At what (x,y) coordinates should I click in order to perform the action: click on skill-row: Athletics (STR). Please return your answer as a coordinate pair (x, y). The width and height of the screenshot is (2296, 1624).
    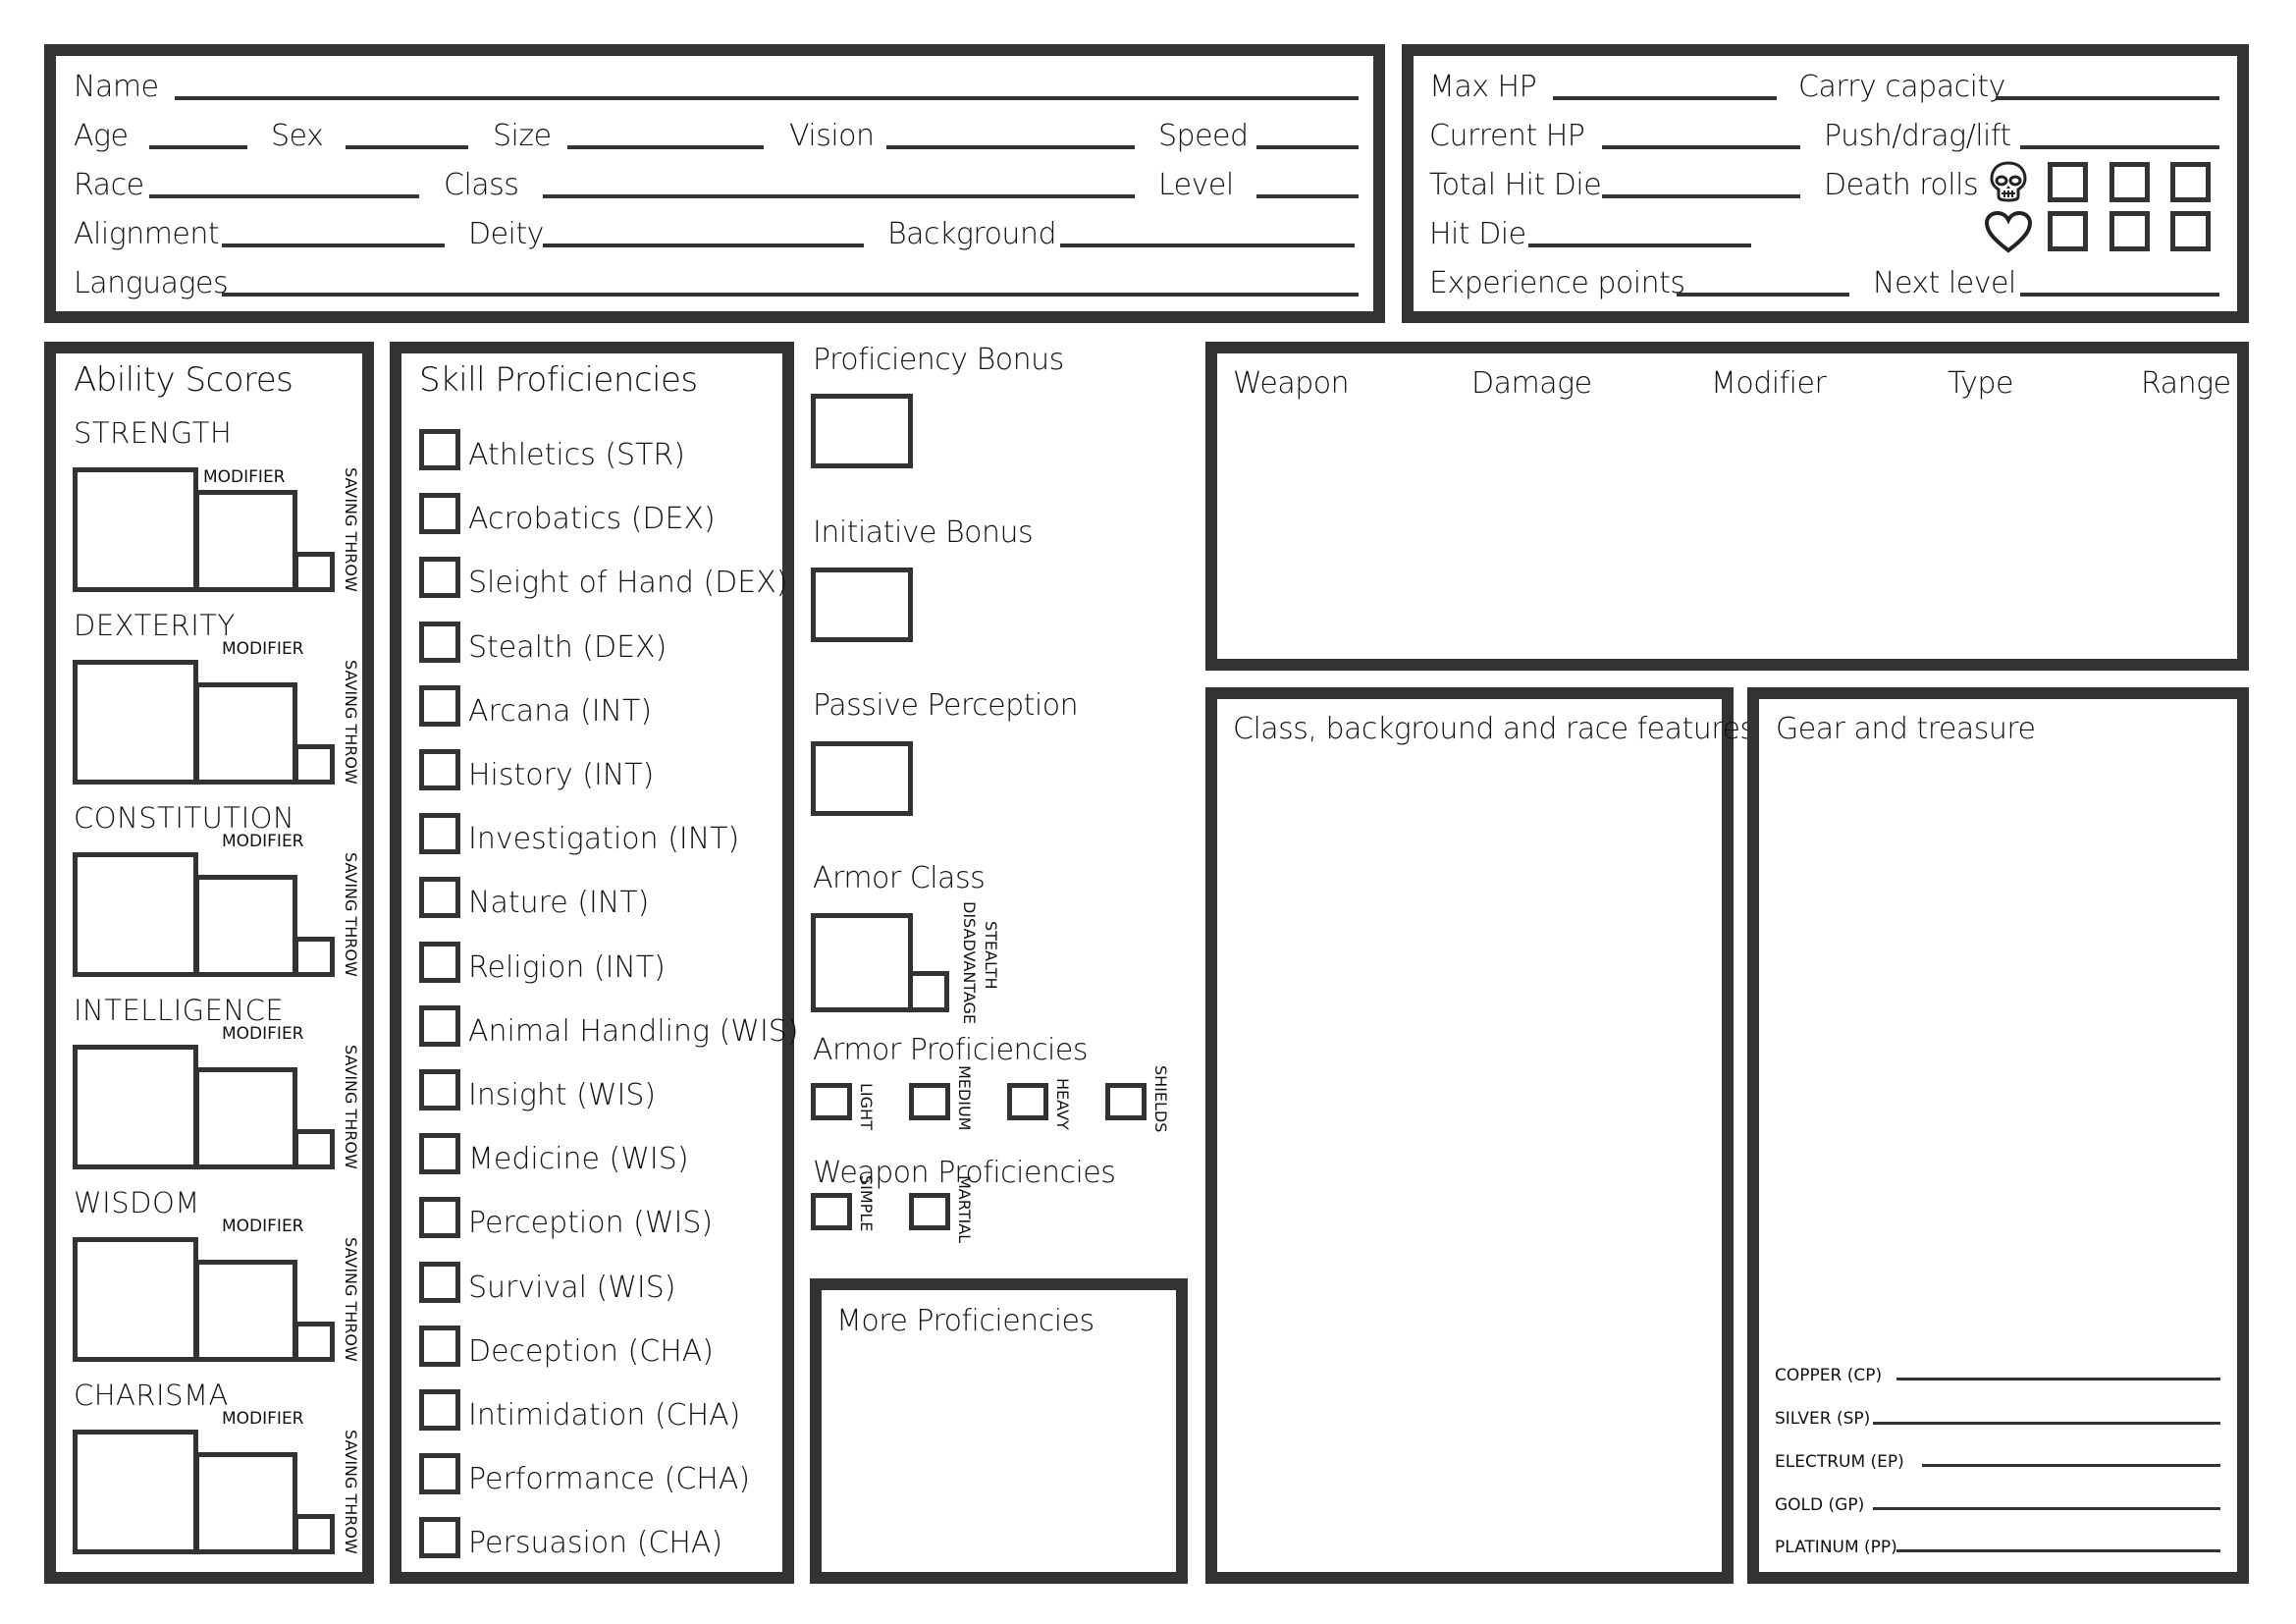
    Looking at the image, I should click on (596, 453).